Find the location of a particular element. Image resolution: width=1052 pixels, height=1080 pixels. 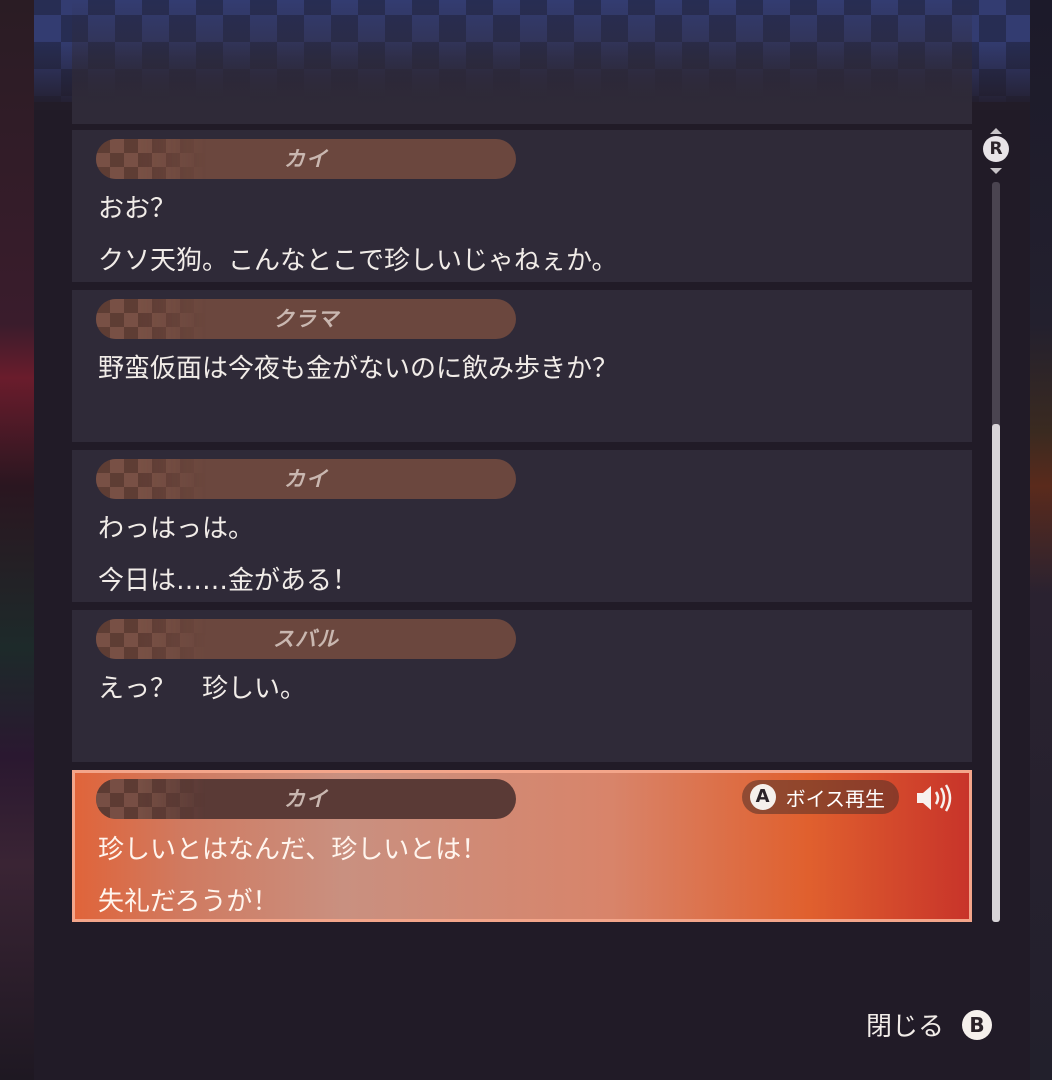

scroll-down-arrow-icon is located at coordinates (996, 171).